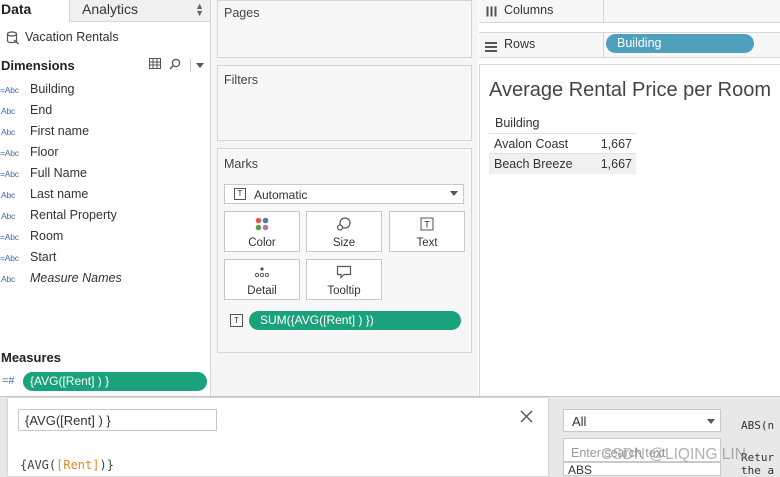 Image resolution: width=780 pixels, height=477 pixels. What do you see at coordinates (758, 425) in the screenshot?
I see `function-description-title: ABS(n` at bounding box center [758, 425].